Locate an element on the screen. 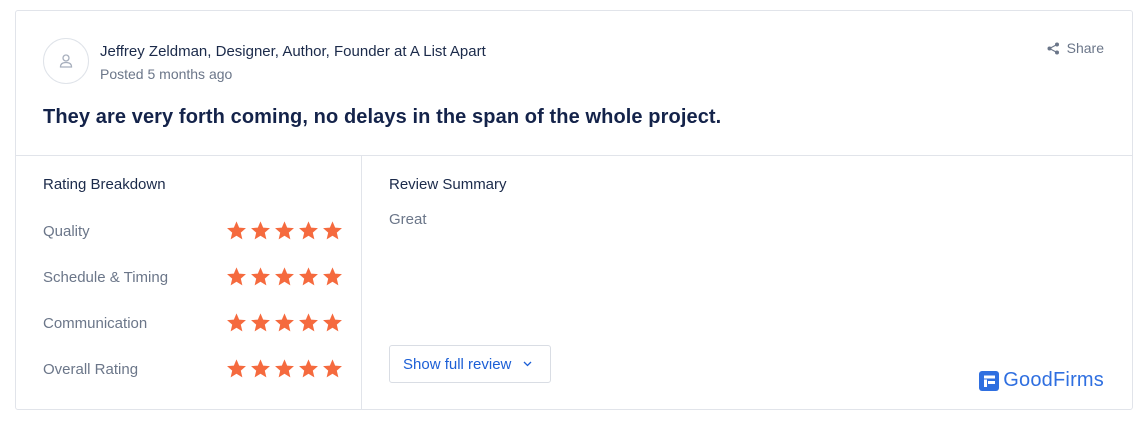 This screenshot has width=1144, height=423. show-full-review-button: Show full review is located at coordinates (470, 364).